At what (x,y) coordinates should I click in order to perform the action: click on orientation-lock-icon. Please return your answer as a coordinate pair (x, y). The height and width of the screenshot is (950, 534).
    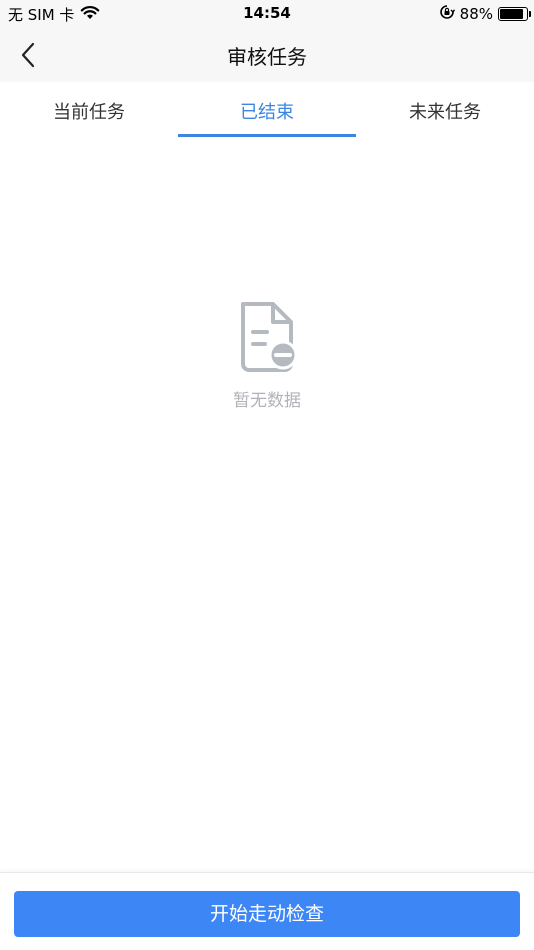
    Looking at the image, I should click on (447, 14).